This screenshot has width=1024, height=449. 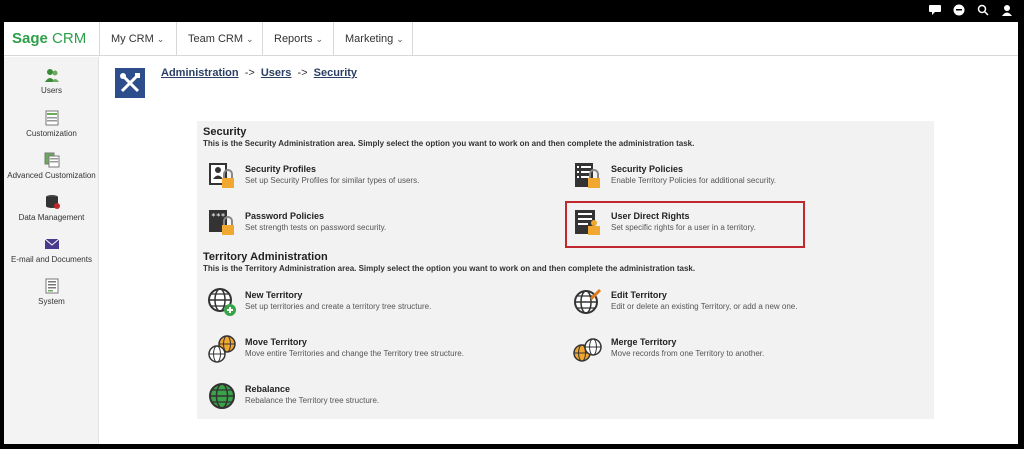 What do you see at coordinates (1007, 10) in the screenshot?
I see `user-icon` at bounding box center [1007, 10].